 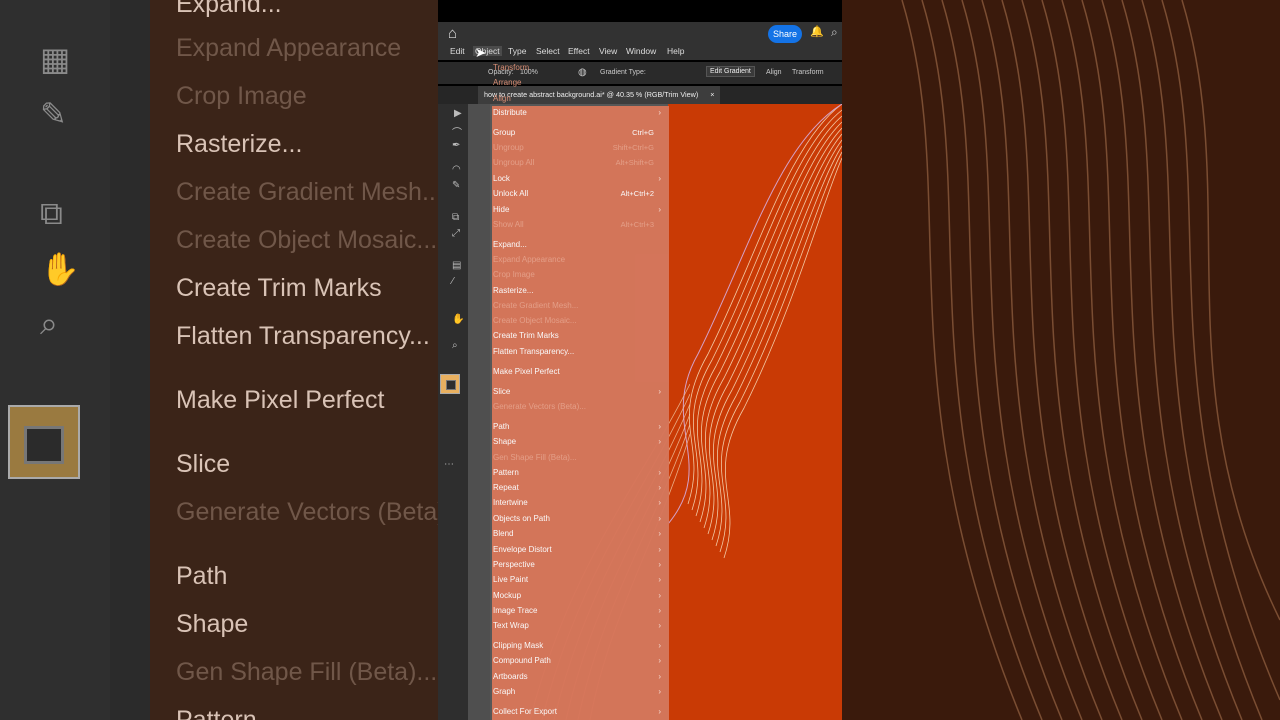 What do you see at coordinates (525, 711) in the screenshot?
I see `menu-item-label: Collect For Export` at bounding box center [525, 711].